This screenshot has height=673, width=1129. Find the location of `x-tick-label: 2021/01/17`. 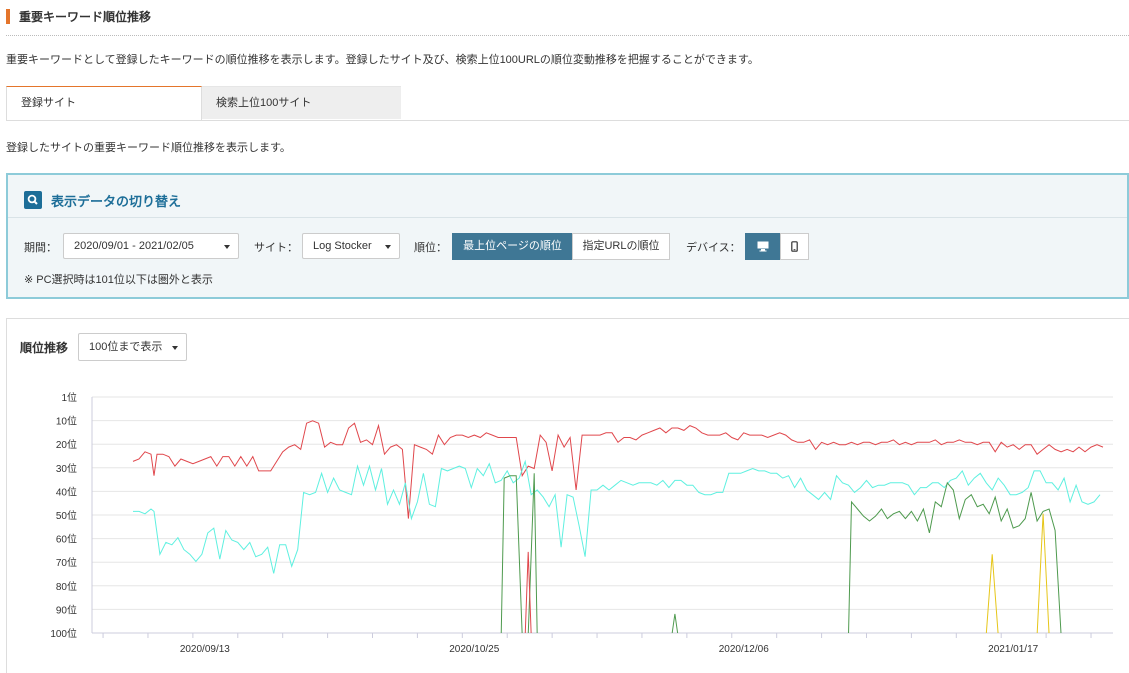

x-tick-label: 2021/01/17 is located at coordinates (1013, 649).